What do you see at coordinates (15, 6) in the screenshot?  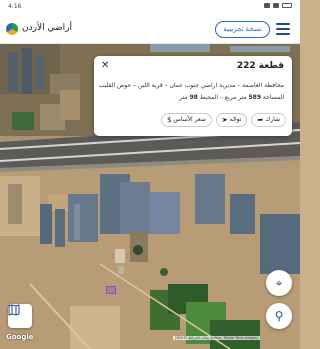 I see `status-time: 4:16` at bounding box center [15, 6].